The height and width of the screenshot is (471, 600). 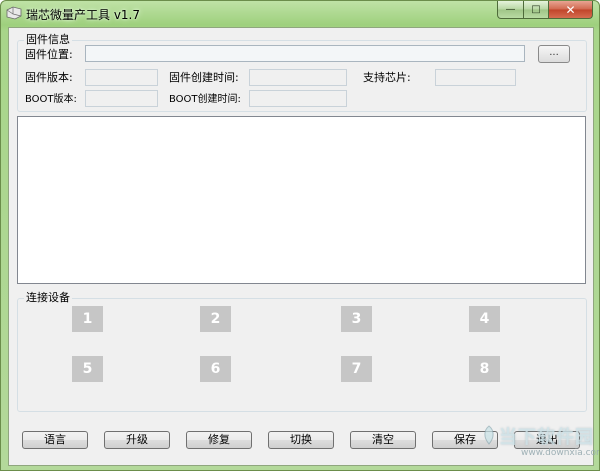 What do you see at coordinates (137, 440) in the screenshot?
I see `upgrade-button: 升级` at bounding box center [137, 440].